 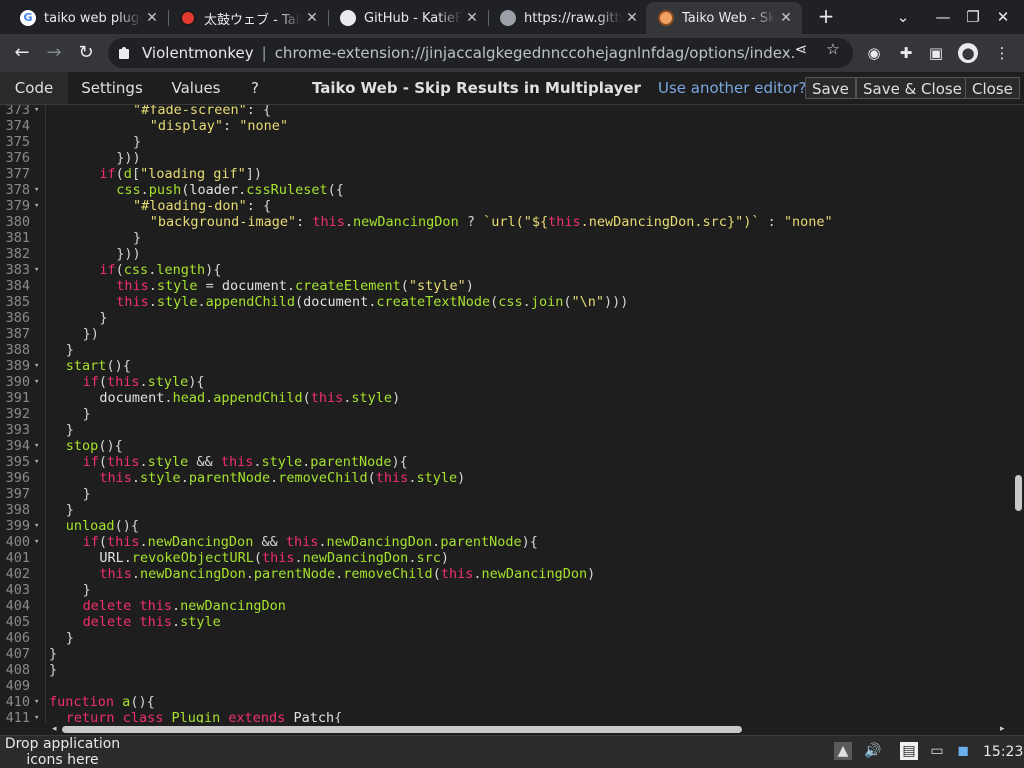 What do you see at coordinates (912, 88) in the screenshot?
I see `save-close-button: Save & Close` at bounding box center [912, 88].